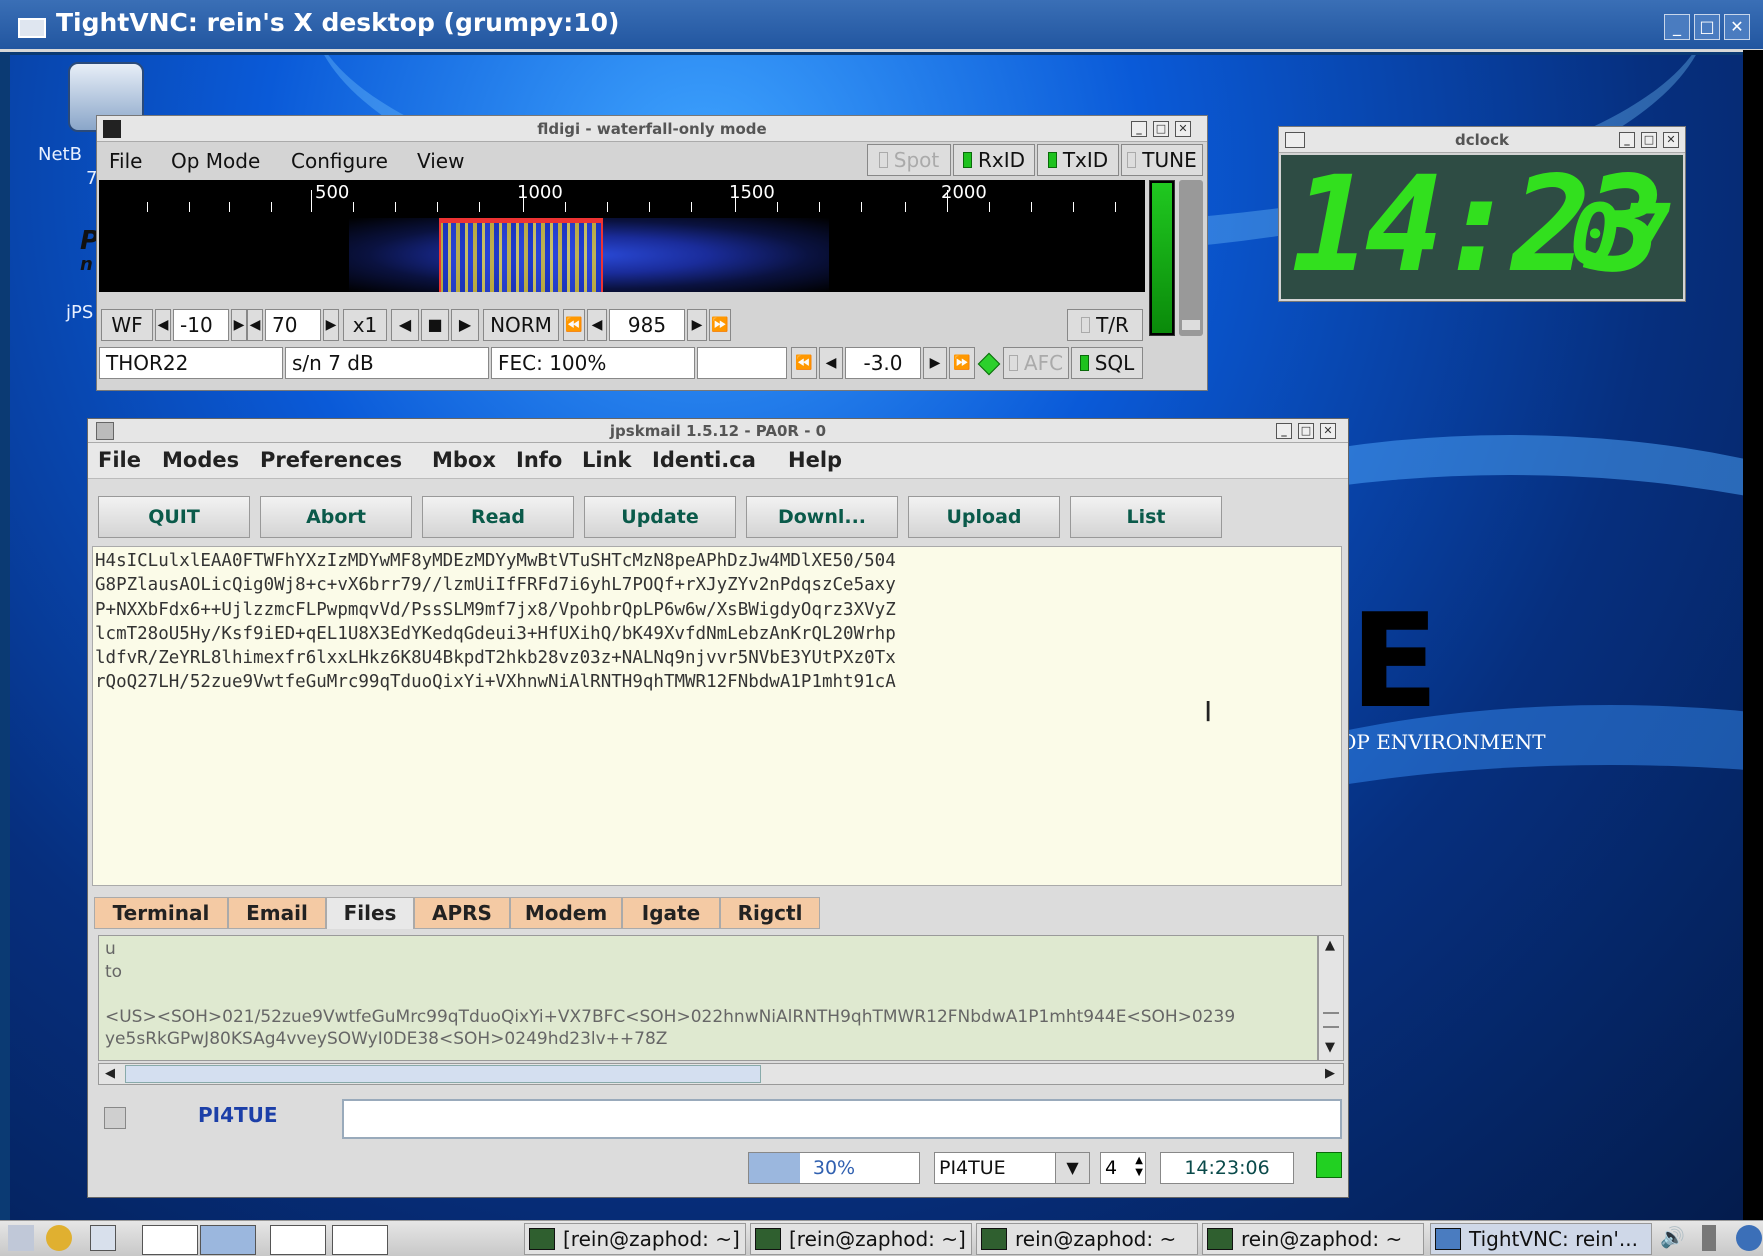 The height and width of the screenshot is (1256, 1763). I want to click on freq-fast-up-button: ⏩, so click(720, 325).